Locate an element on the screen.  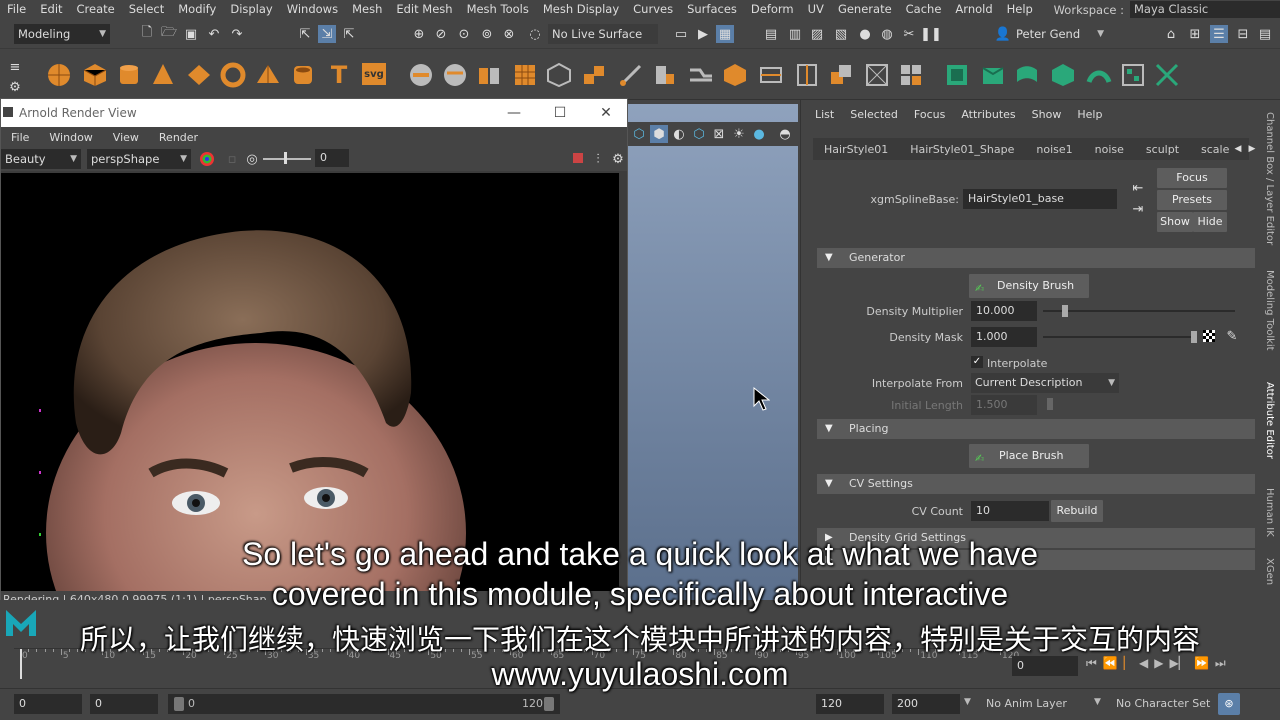
gear-icon: ⚙ is located at coordinates (618, 159).